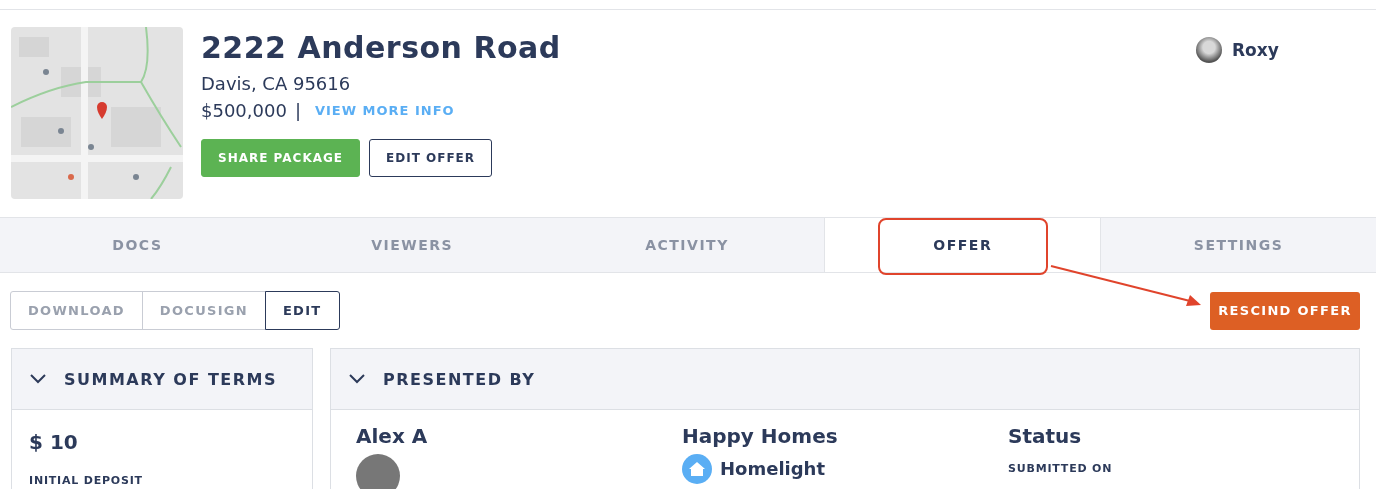  Describe the element at coordinates (1255, 50) in the screenshot. I see `user-name: Roxy` at that location.